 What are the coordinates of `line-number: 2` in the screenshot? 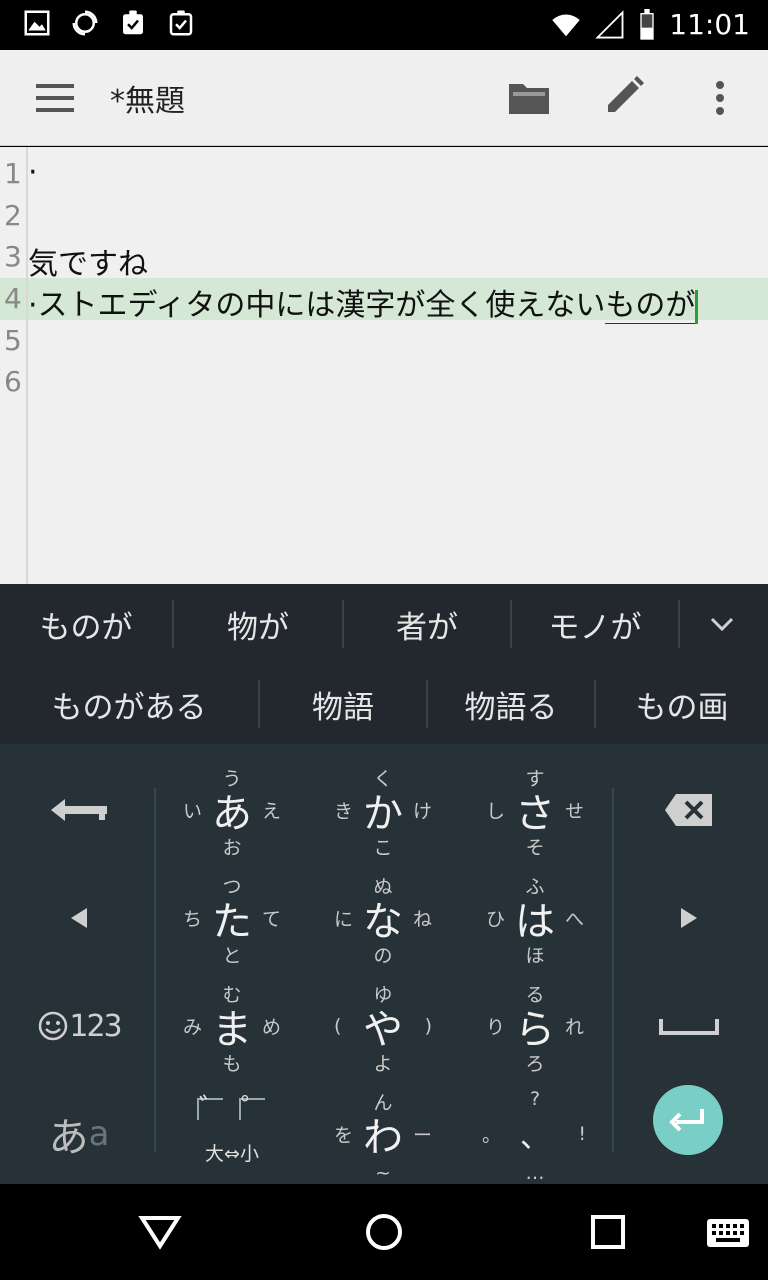 It's located at (13, 215).